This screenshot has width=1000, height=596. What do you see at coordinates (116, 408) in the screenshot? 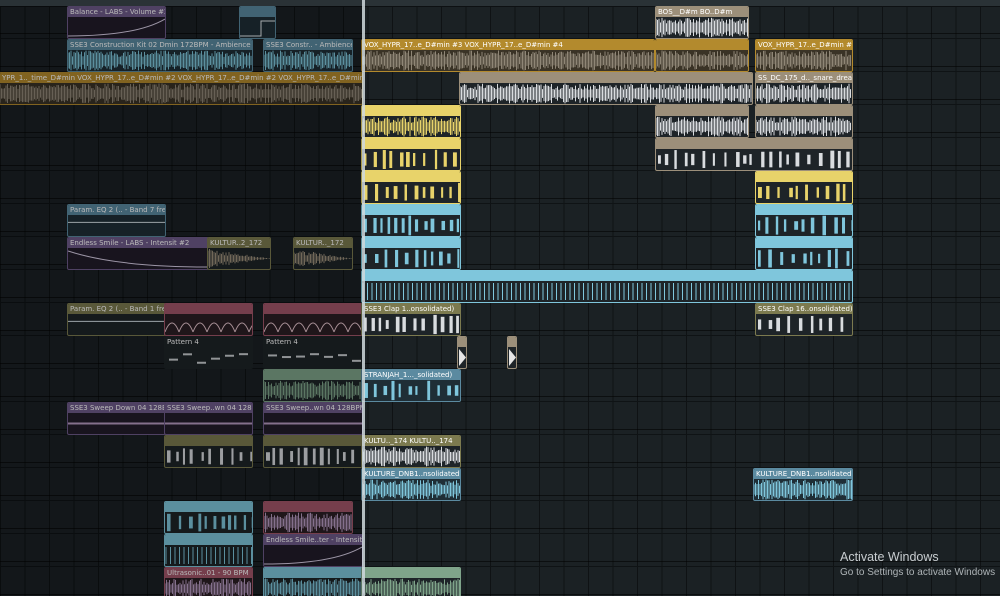
I see `clip-label: SSE3 Sweep Down 04 128BPM` at bounding box center [116, 408].